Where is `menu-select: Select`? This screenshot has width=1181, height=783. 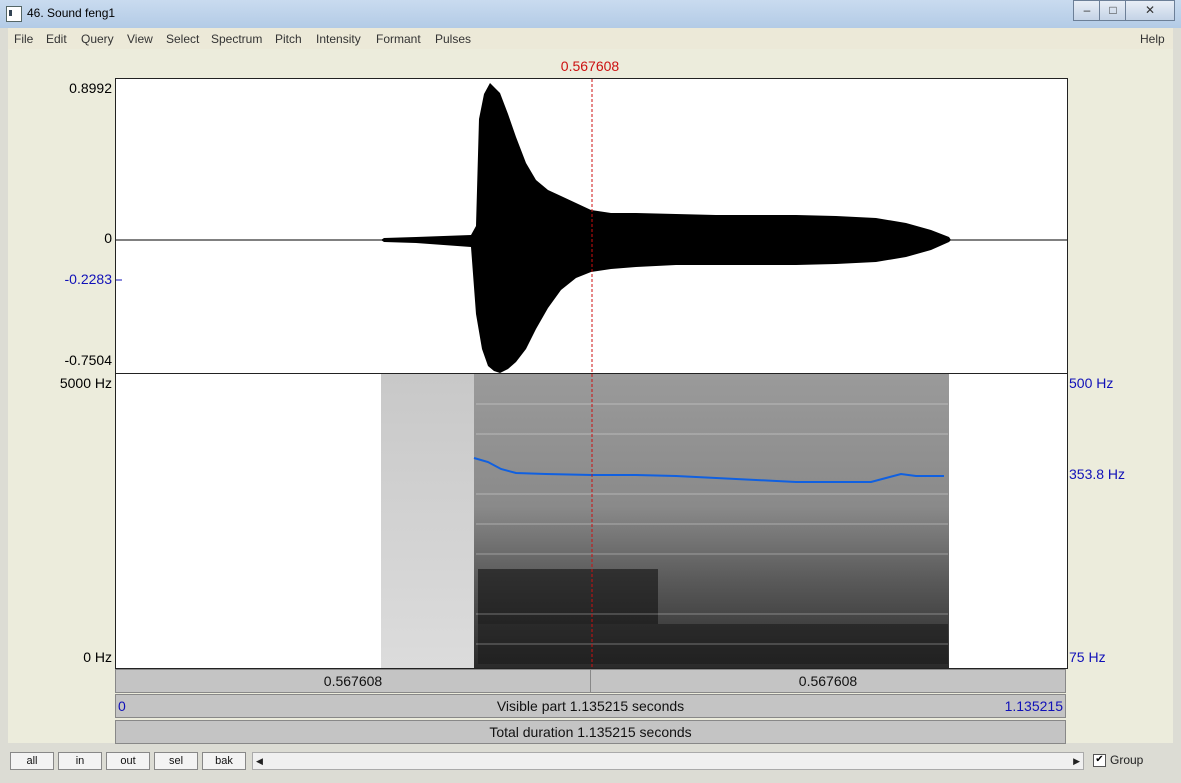
menu-select: Select is located at coordinates (182, 39).